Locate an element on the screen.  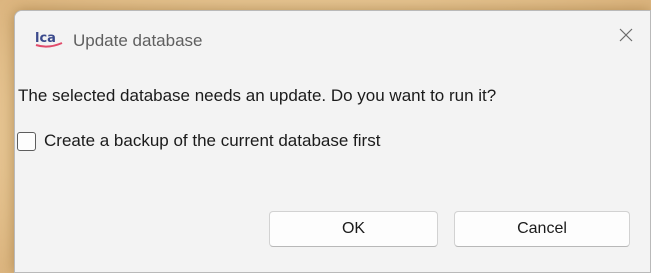
close-icon is located at coordinates (626, 35).